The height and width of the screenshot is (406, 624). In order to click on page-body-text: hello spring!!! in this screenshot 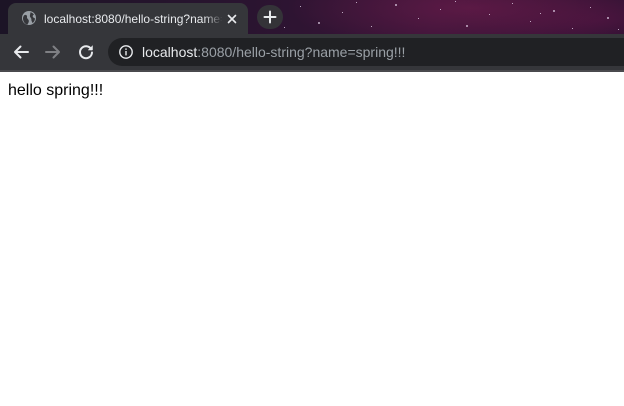, I will do `click(56, 90)`.